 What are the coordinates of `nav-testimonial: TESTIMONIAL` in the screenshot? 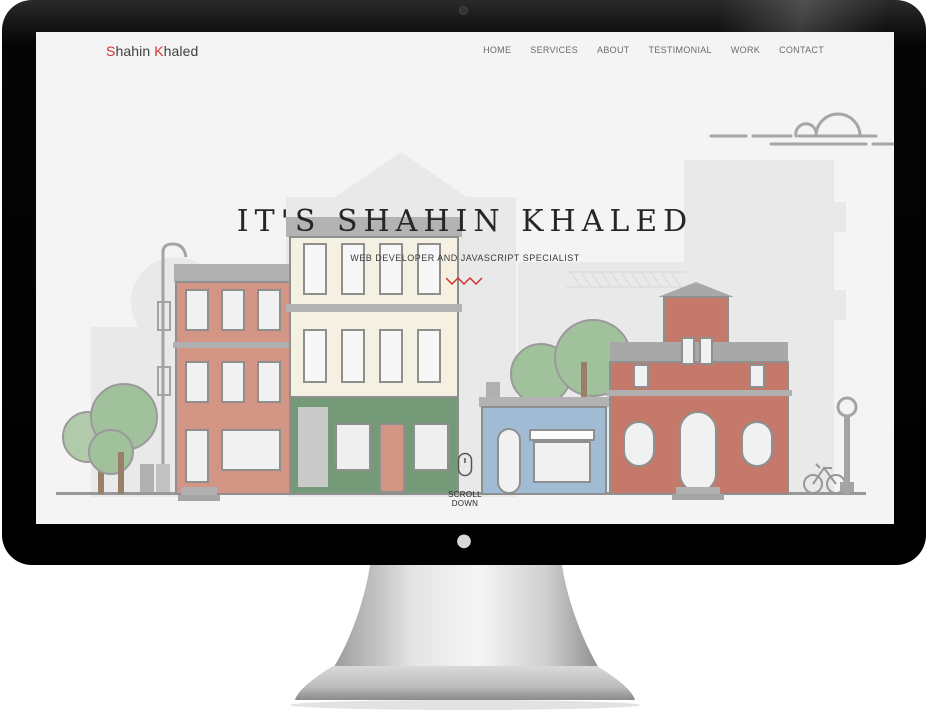 It's located at (680, 50).